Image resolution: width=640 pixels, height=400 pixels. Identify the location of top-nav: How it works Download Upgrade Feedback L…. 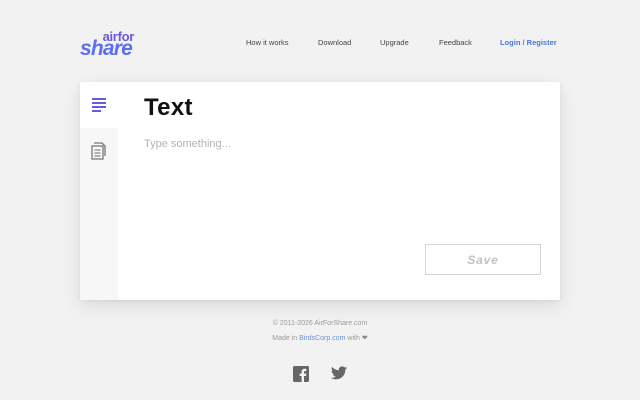
(320, 44).